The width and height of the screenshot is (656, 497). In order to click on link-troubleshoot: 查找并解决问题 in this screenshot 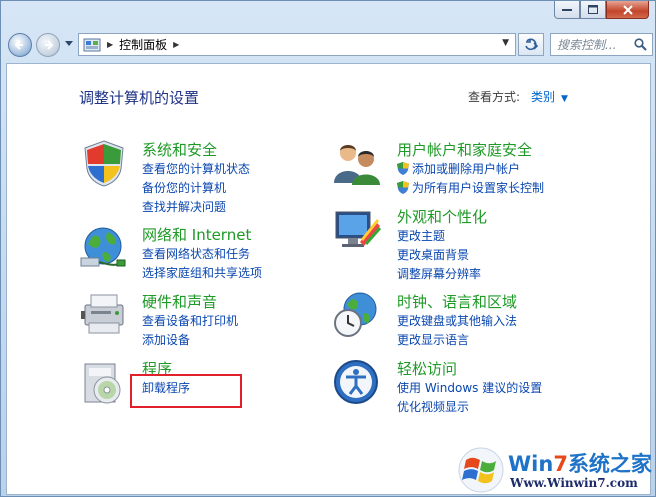, I will do `click(184, 206)`.